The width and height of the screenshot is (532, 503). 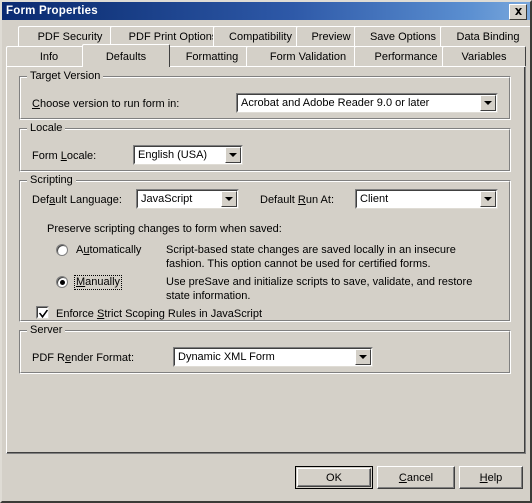 I want to click on help-button: Help, so click(x=491, y=477).